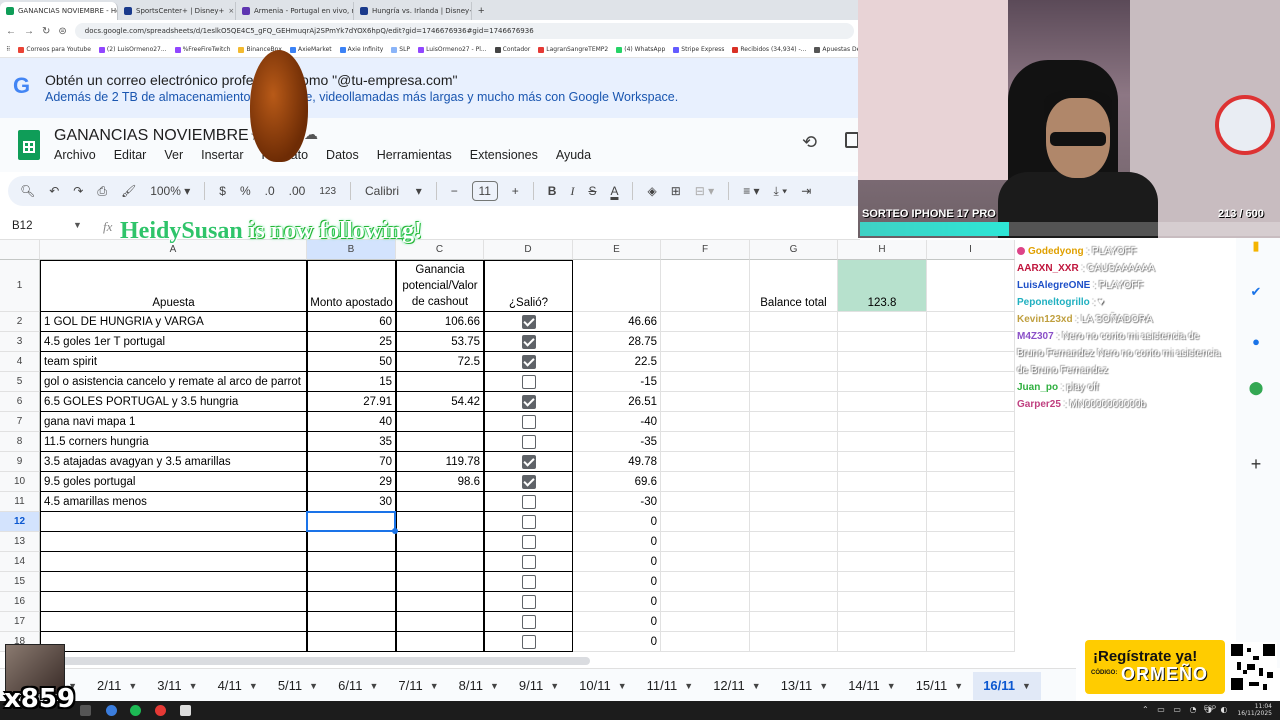 The height and width of the screenshot is (720, 1280). Describe the element at coordinates (395, 531) in the screenshot. I see `fill-handle` at that location.